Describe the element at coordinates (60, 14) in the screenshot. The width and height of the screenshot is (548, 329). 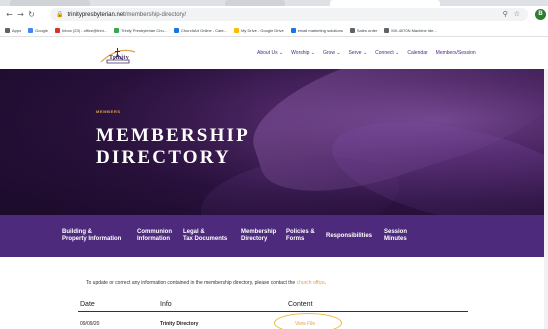
I see `lock-icon: 🔒` at that location.